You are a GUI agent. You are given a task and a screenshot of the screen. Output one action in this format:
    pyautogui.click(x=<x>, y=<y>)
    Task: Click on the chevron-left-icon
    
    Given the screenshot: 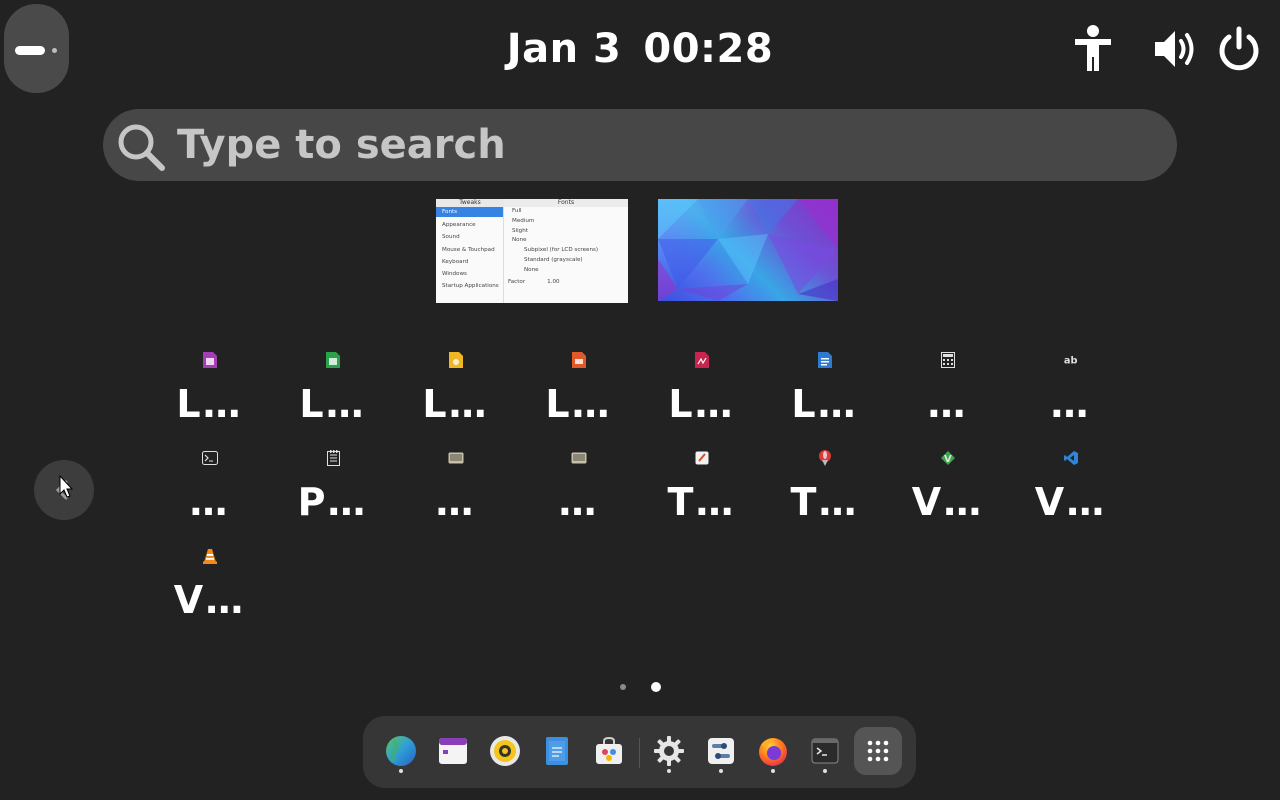 What is the action you would take?
    pyautogui.click(x=64, y=487)
    